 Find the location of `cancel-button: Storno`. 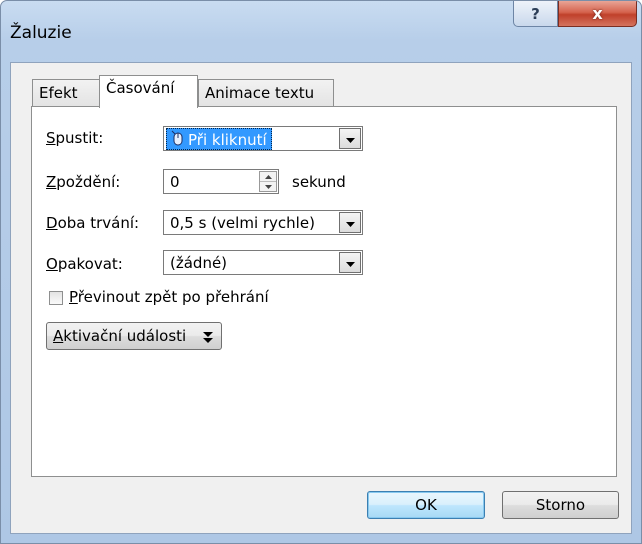

cancel-button: Storno is located at coordinates (560, 505).